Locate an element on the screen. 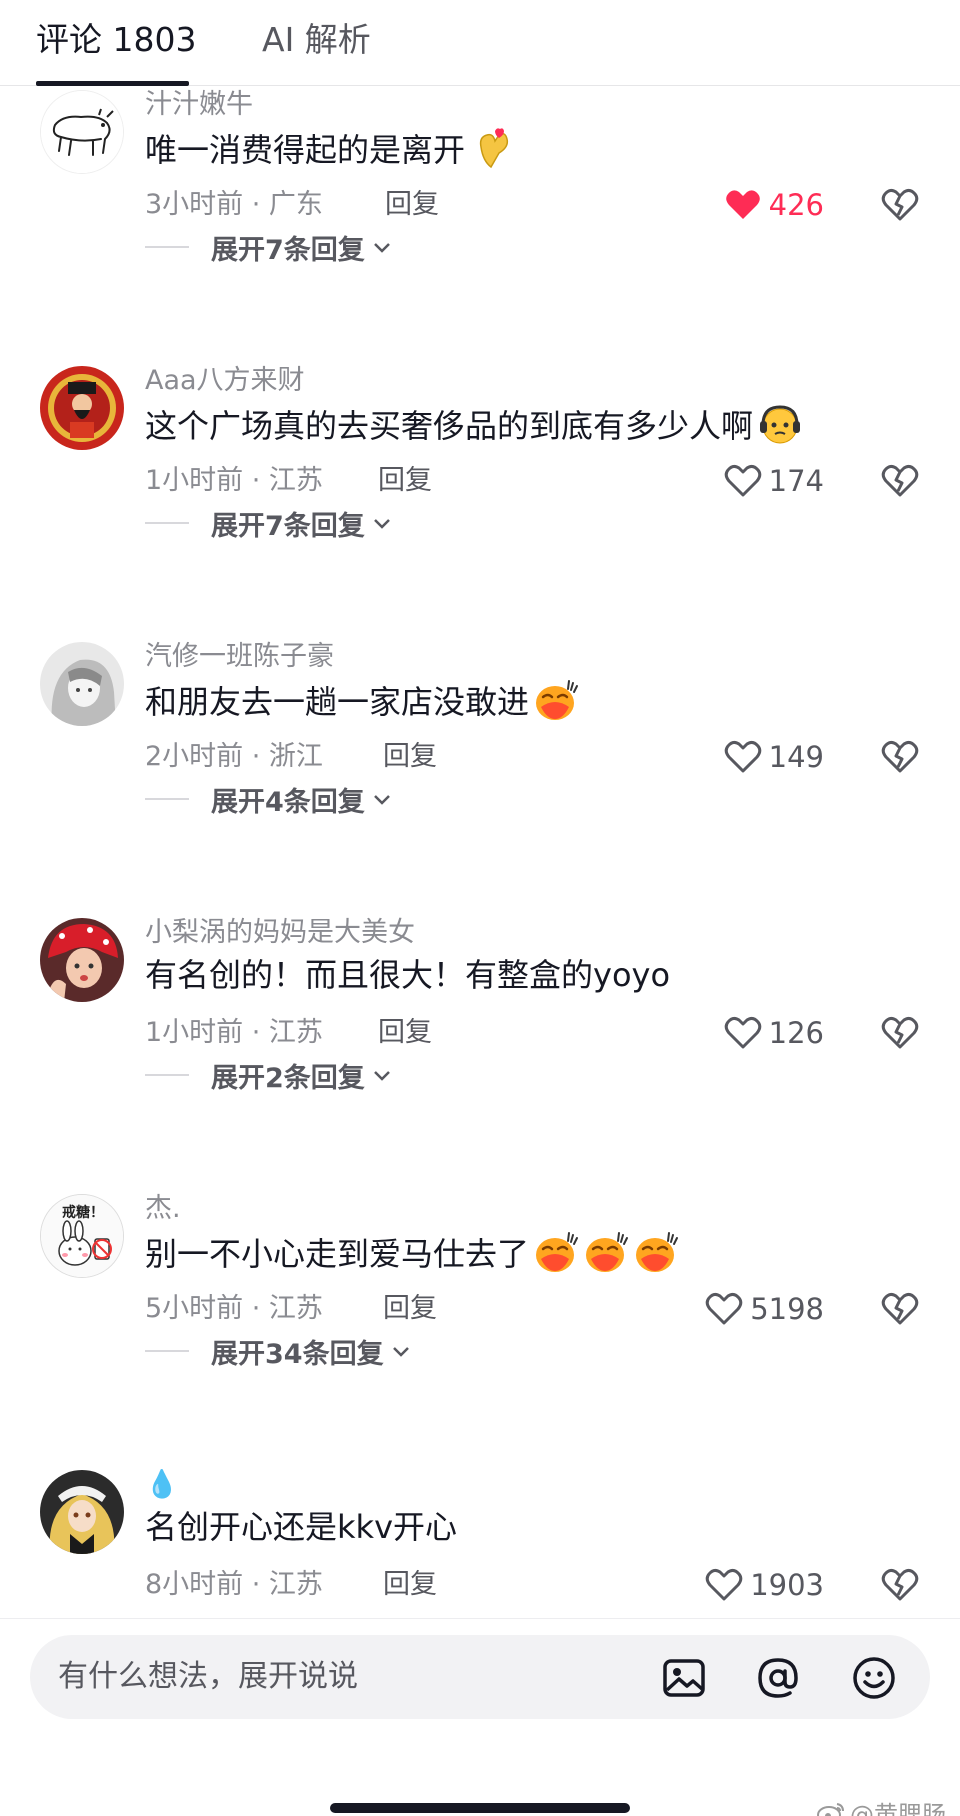  avatar-sticker-text: 戒糖！ is located at coordinates (83, 1212).